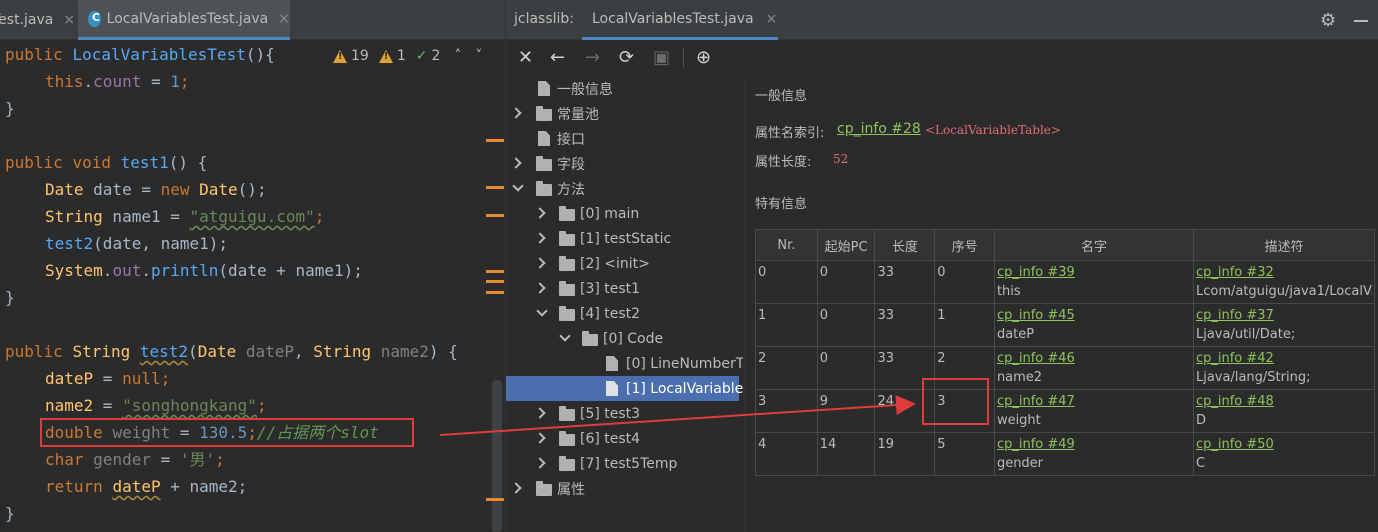  What do you see at coordinates (624, 338) in the screenshot?
I see `tree-item-code: [0] Code` at bounding box center [624, 338].